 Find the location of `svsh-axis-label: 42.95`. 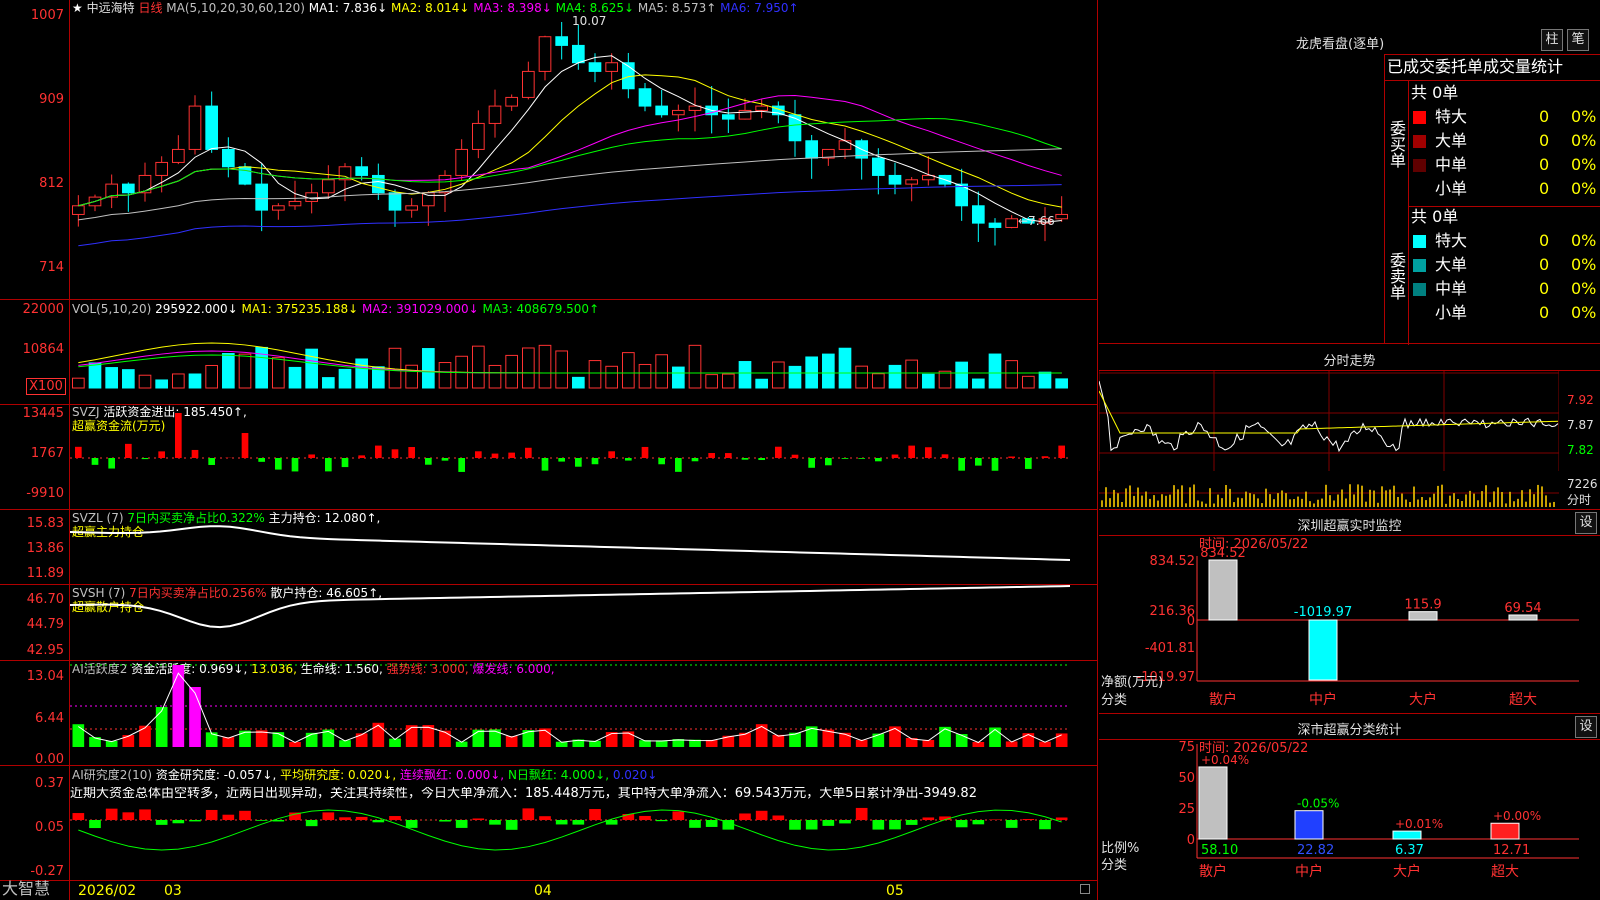

svsh-axis-label: 42.95 is located at coordinates (45, 650).